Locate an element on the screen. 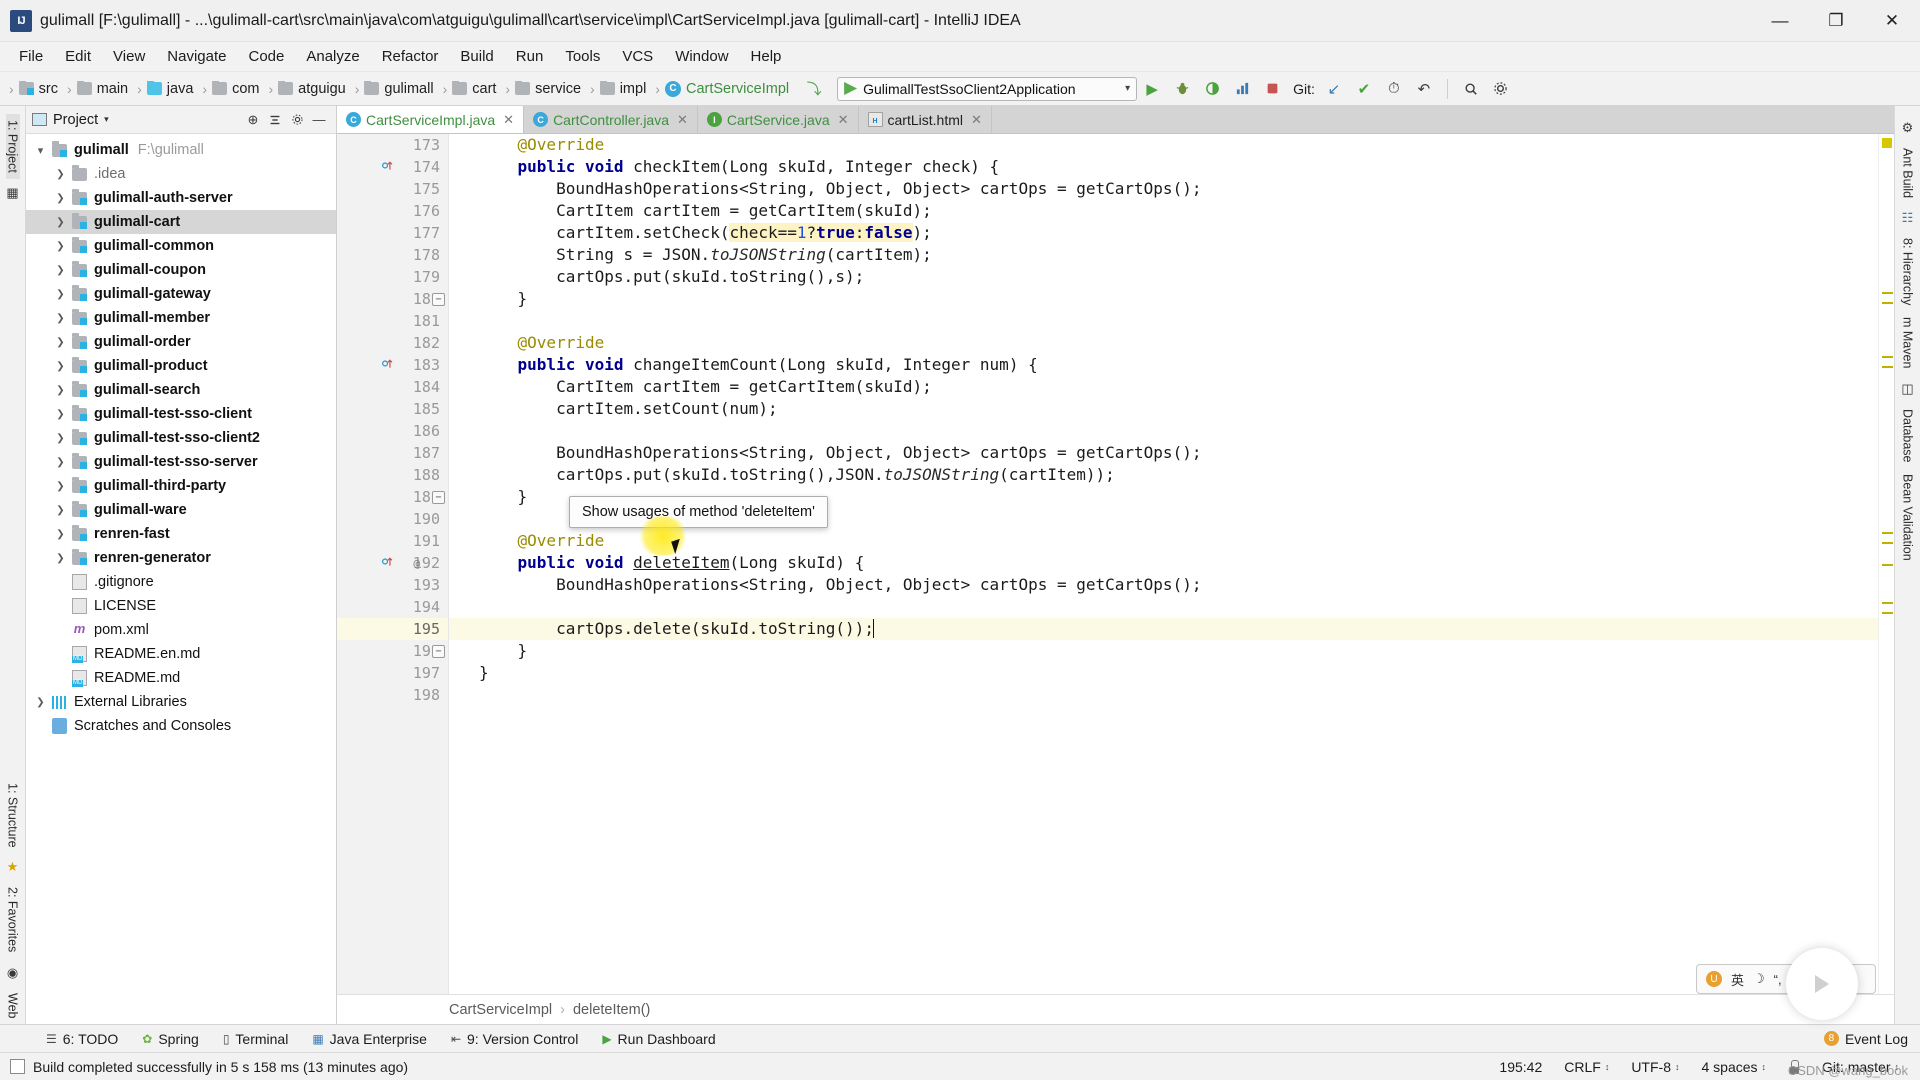  gutter-line: 180− is located at coordinates (392, 299).